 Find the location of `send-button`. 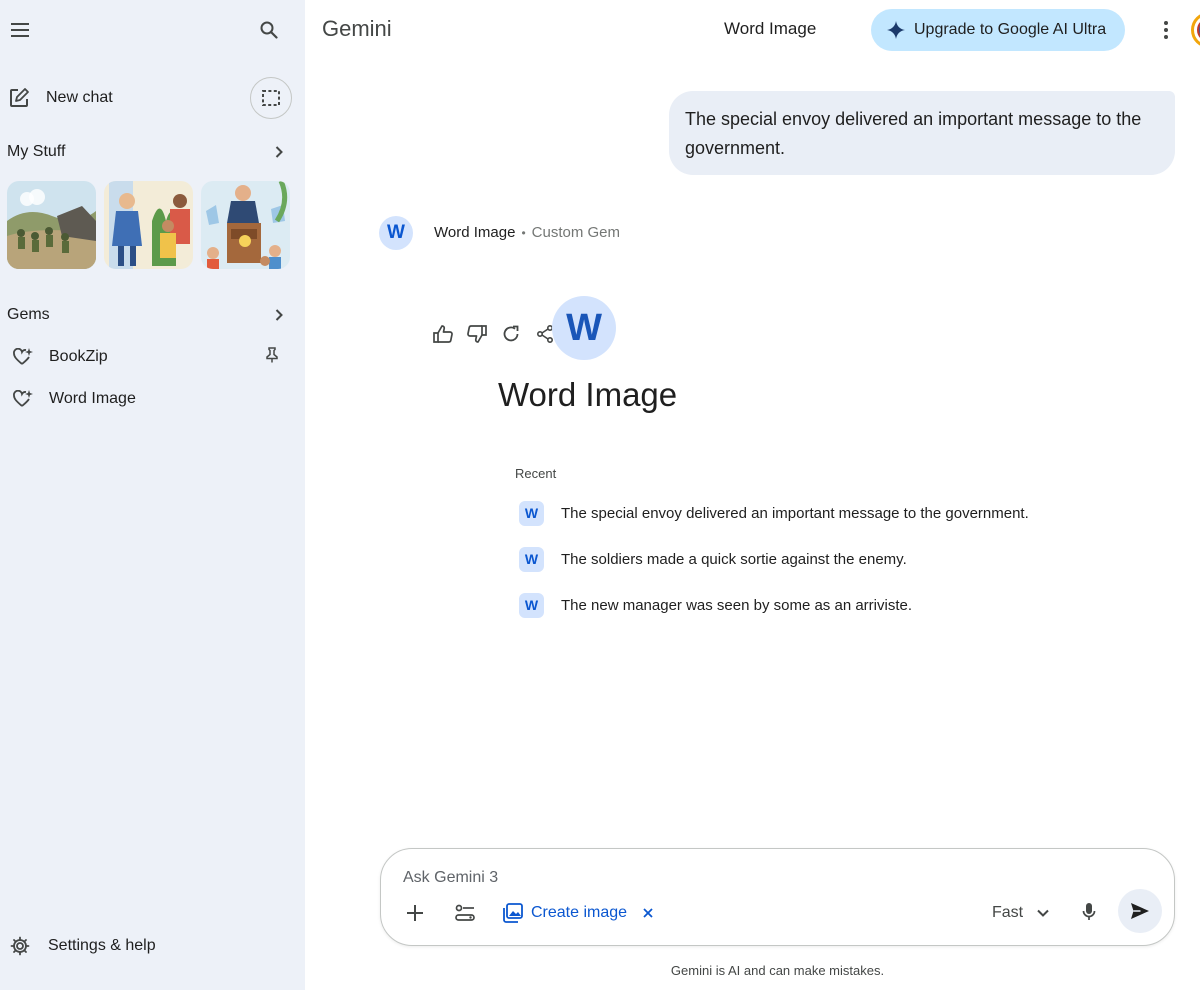

send-button is located at coordinates (1140, 911).